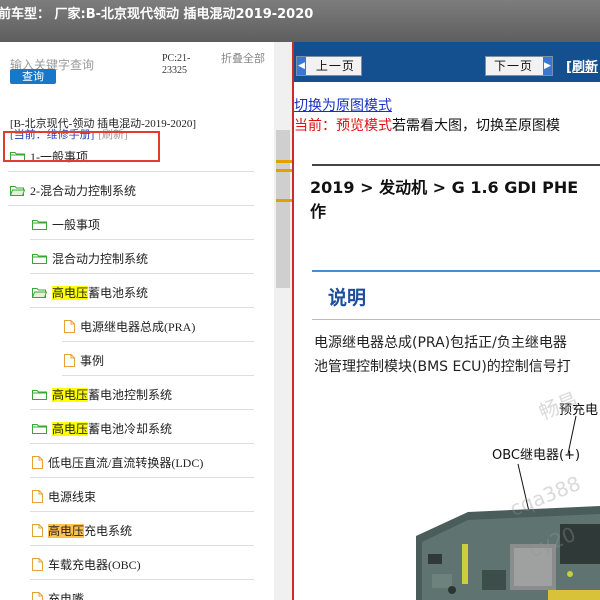 This screenshot has width=600, height=600. What do you see at coordinates (112, 428) in the screenshot?
I see `tree-item-label: 高电压蓄电池冷却系统` at bounding box center [112, 428].